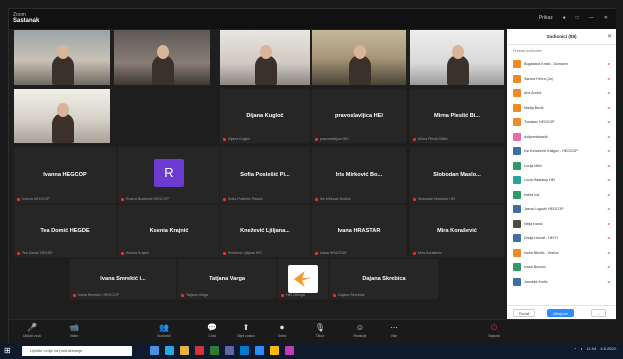 The image size is (623, 359). I want to click on participant-row: dolipredstavnik ⌀, so click(561, 137).